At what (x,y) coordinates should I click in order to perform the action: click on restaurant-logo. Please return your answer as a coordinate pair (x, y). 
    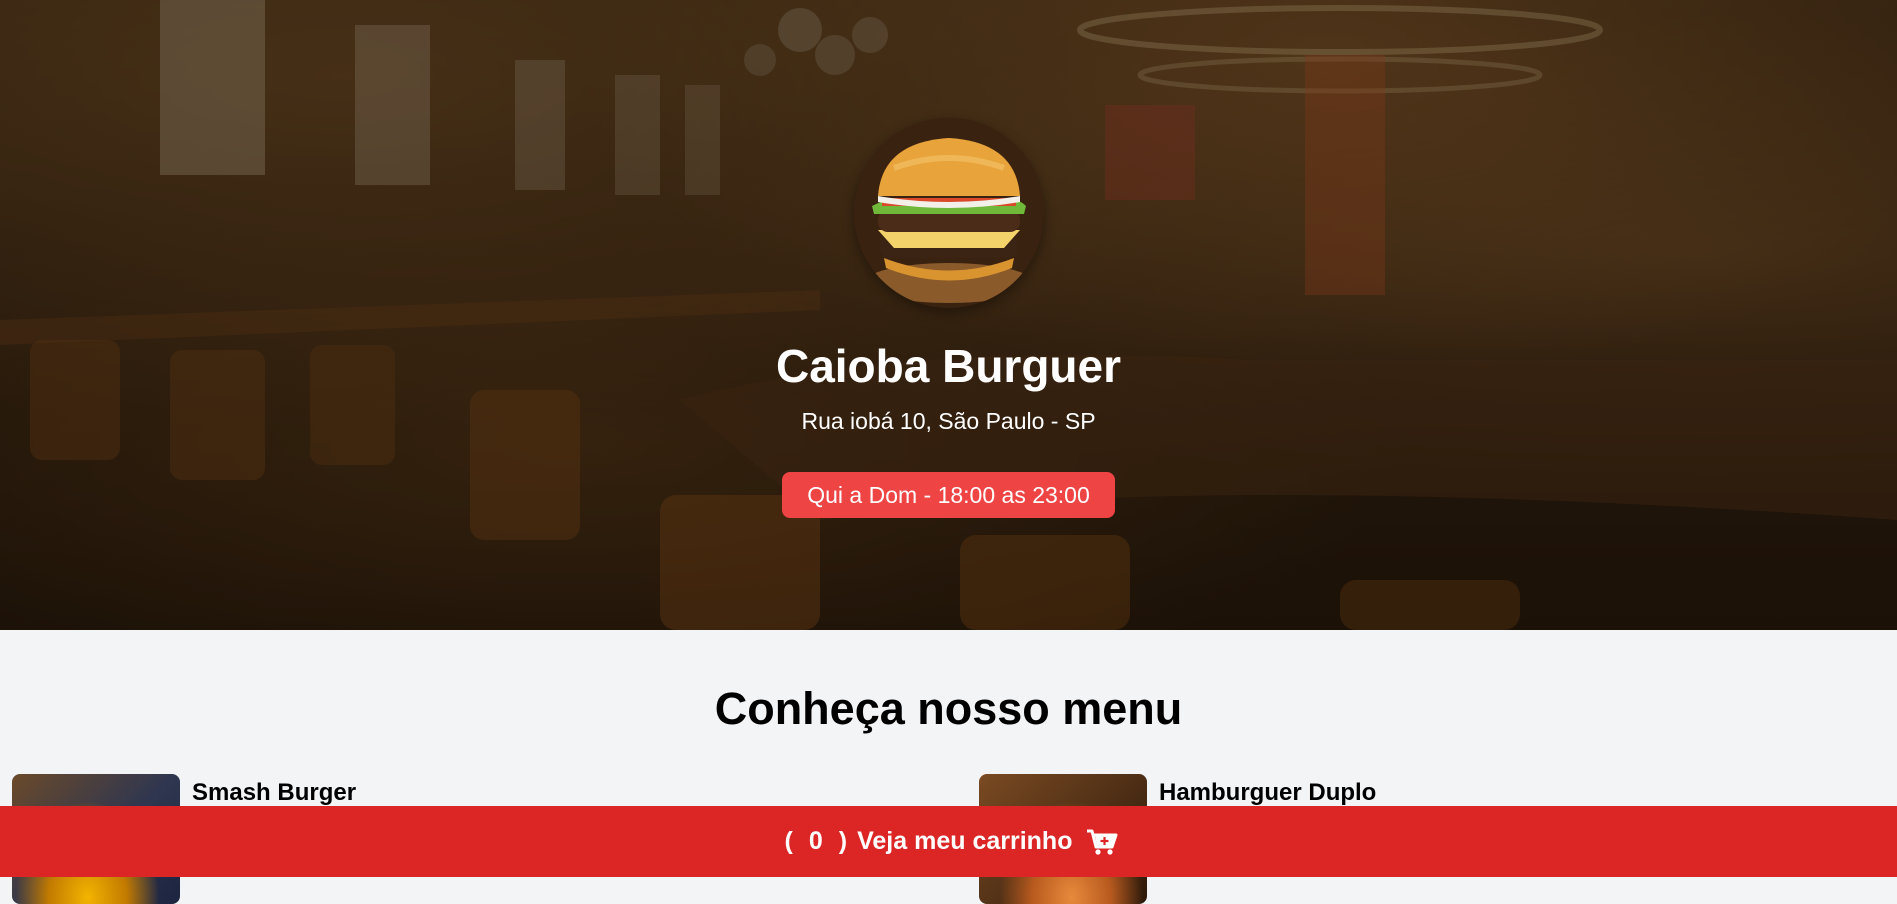
    Looking at the image, I should click on (948, 213).